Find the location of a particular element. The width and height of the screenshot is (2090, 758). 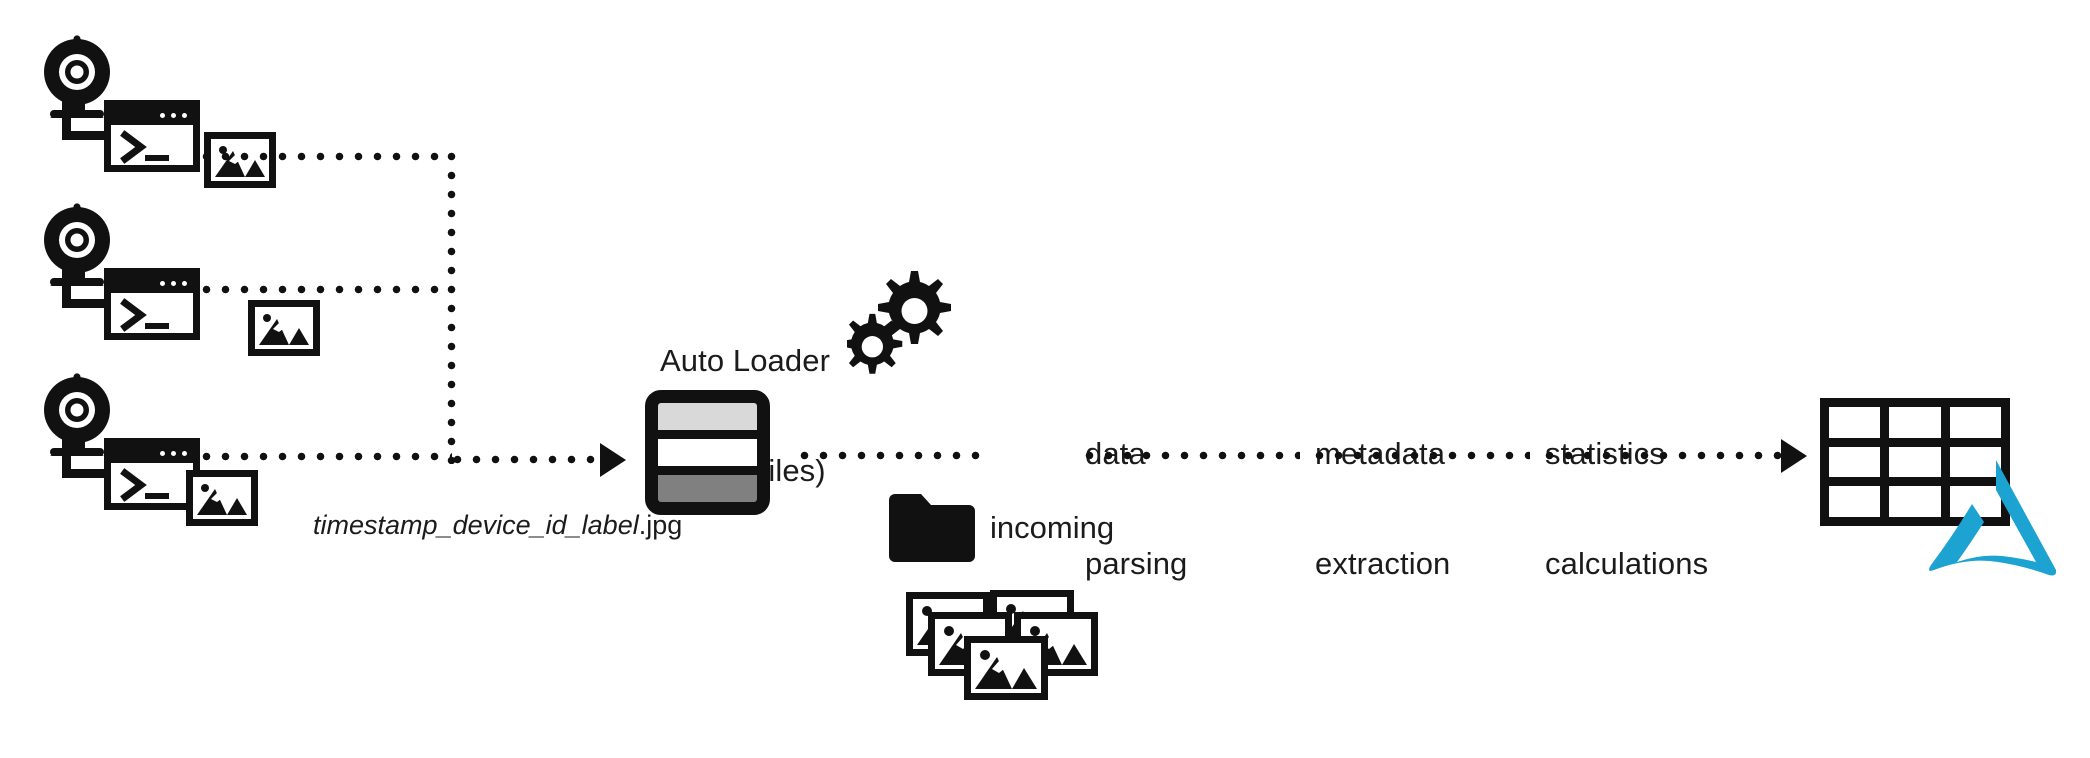

delta-table-group is located at coordinates (1945, 513).